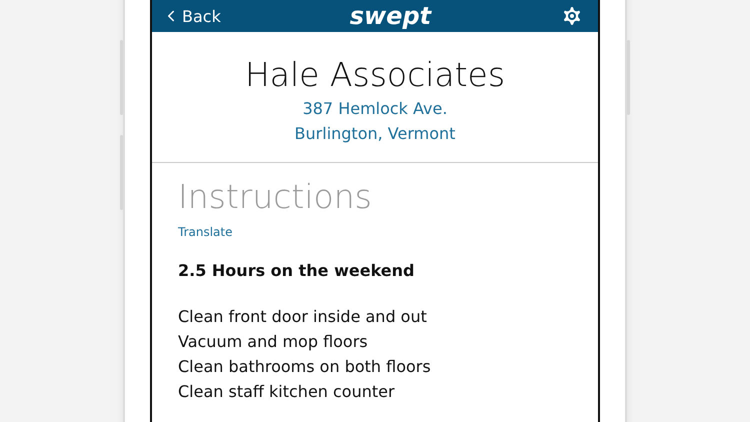  Describe the element at coordinates (205, 232) in the screenshot. I see `translate-link: Translate` at that location.